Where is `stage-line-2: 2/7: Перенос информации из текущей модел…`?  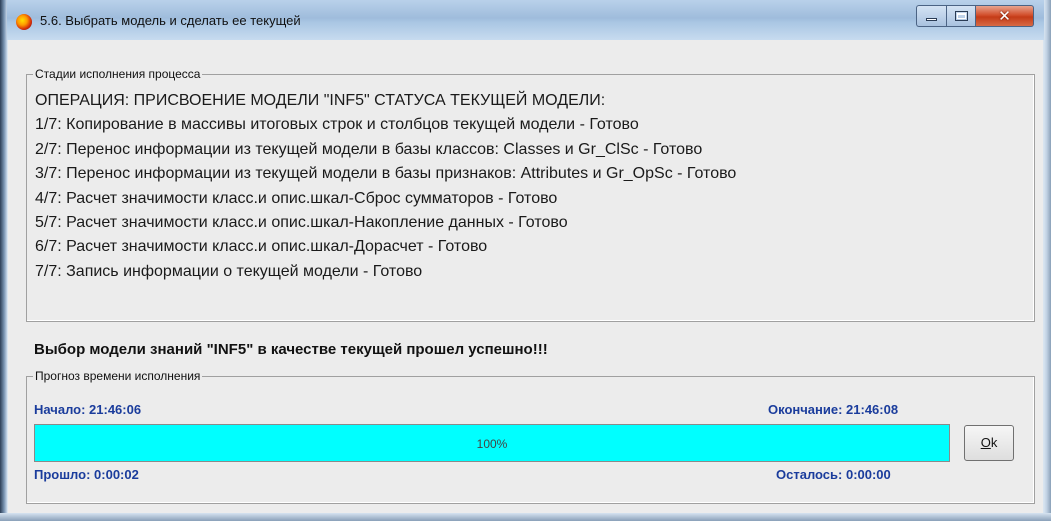
stage-line-2: 2/7: Перенос информации из текущей модел… is located at coordinates (369, 149).